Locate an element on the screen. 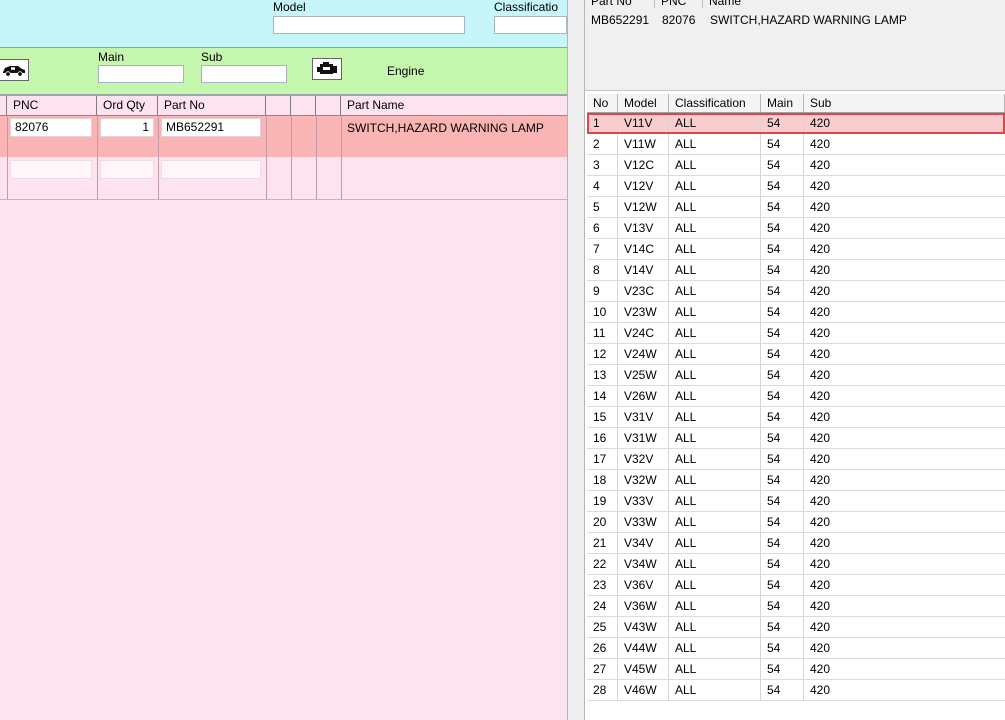 This screenshot has width=1005, height=720. part-no-cell is located at coordinates (211, 169).